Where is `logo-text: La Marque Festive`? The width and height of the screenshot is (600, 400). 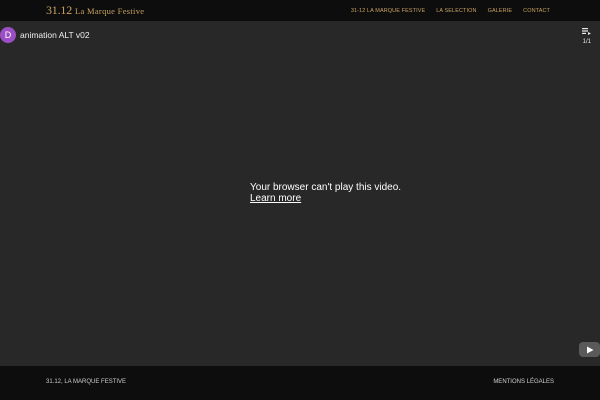
logo-text: La Marque Festive is located at coordinates (110, 11).